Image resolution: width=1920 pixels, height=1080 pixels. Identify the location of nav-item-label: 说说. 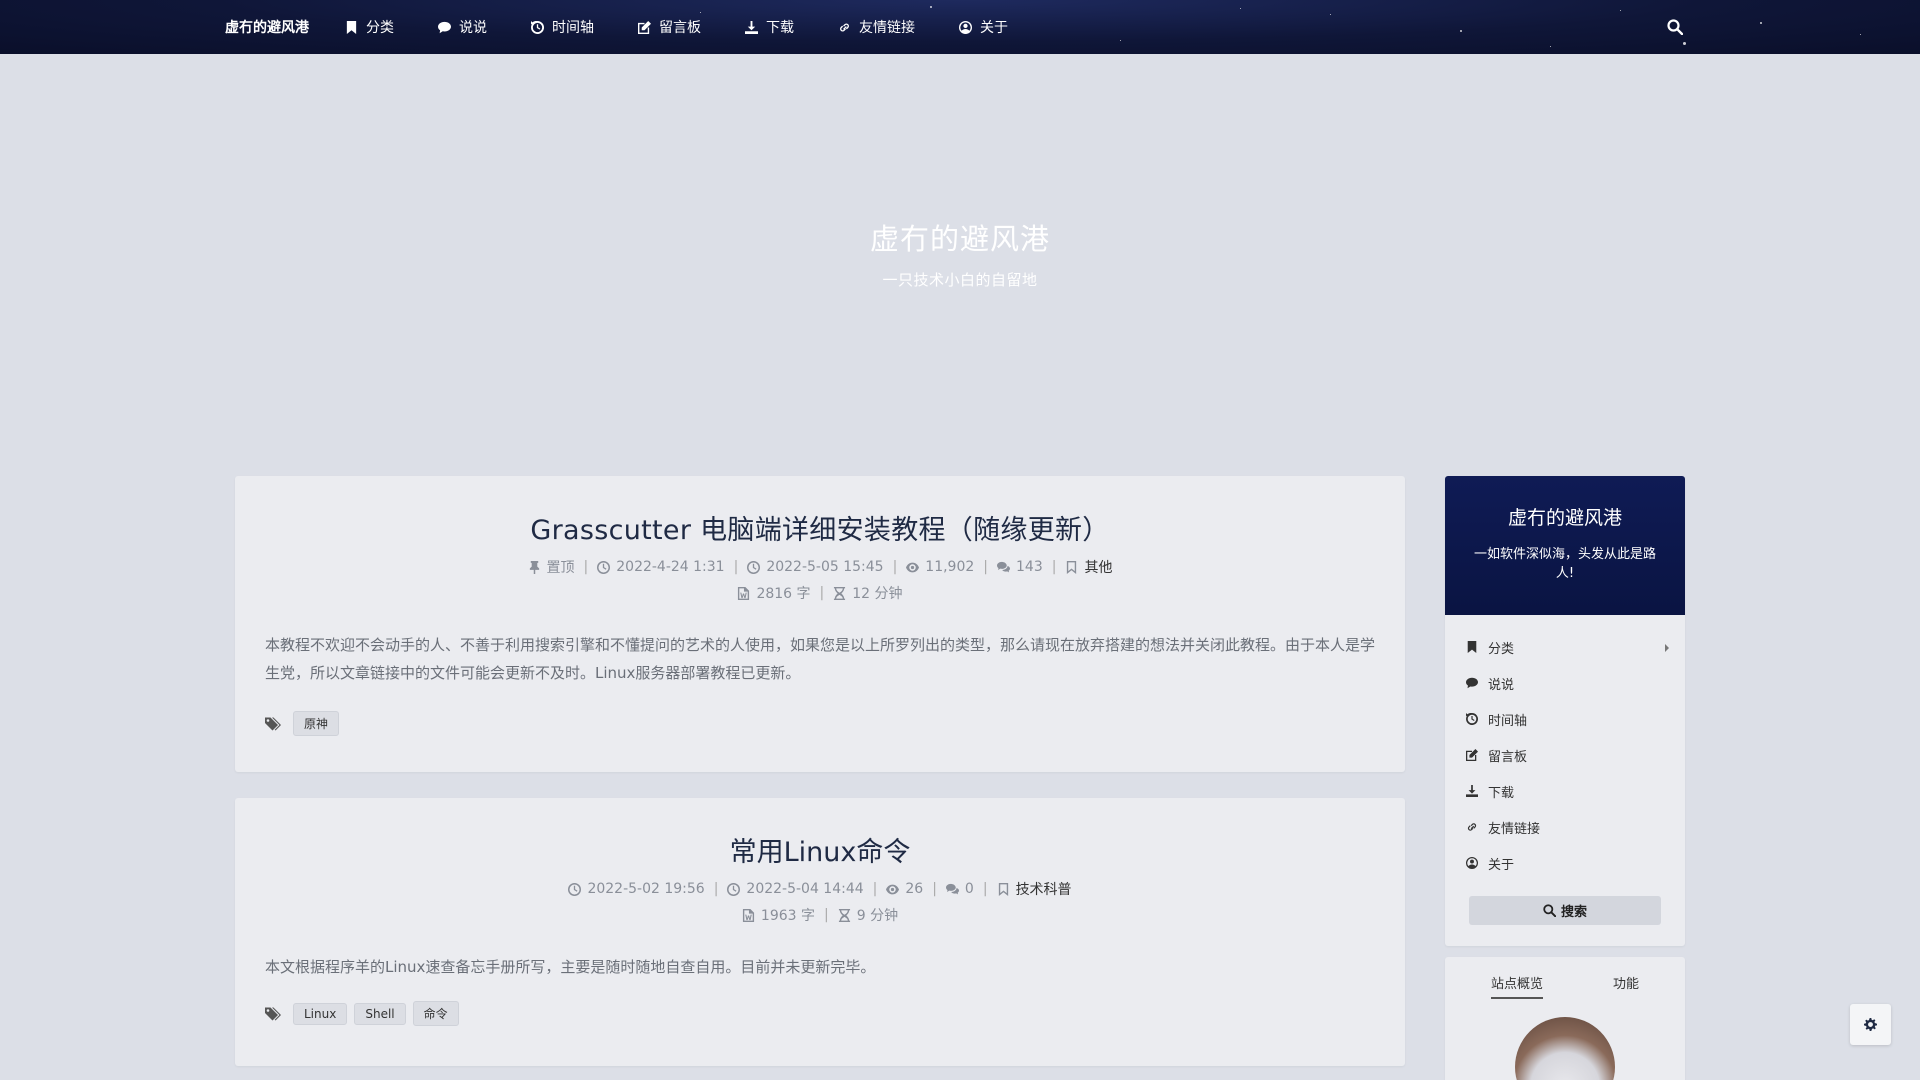
(473, 28).